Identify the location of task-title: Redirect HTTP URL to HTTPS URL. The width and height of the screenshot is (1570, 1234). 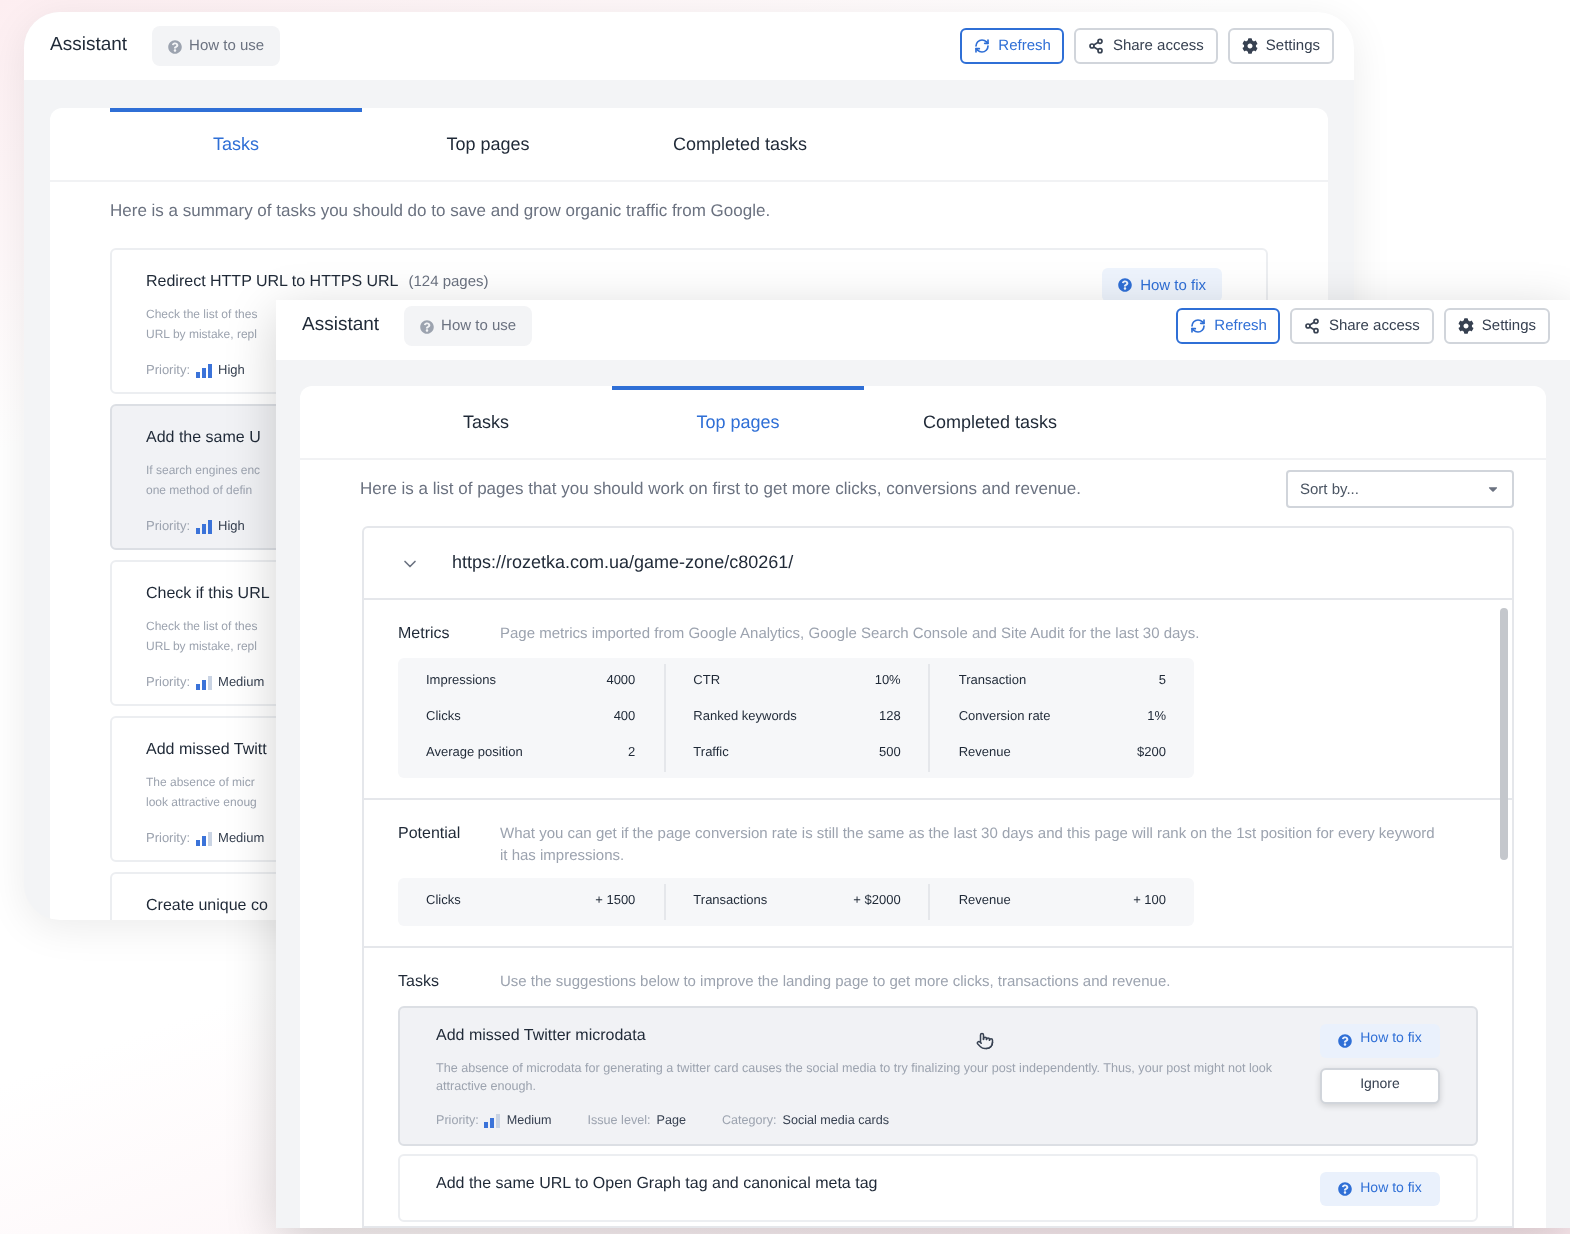
(272, 281).